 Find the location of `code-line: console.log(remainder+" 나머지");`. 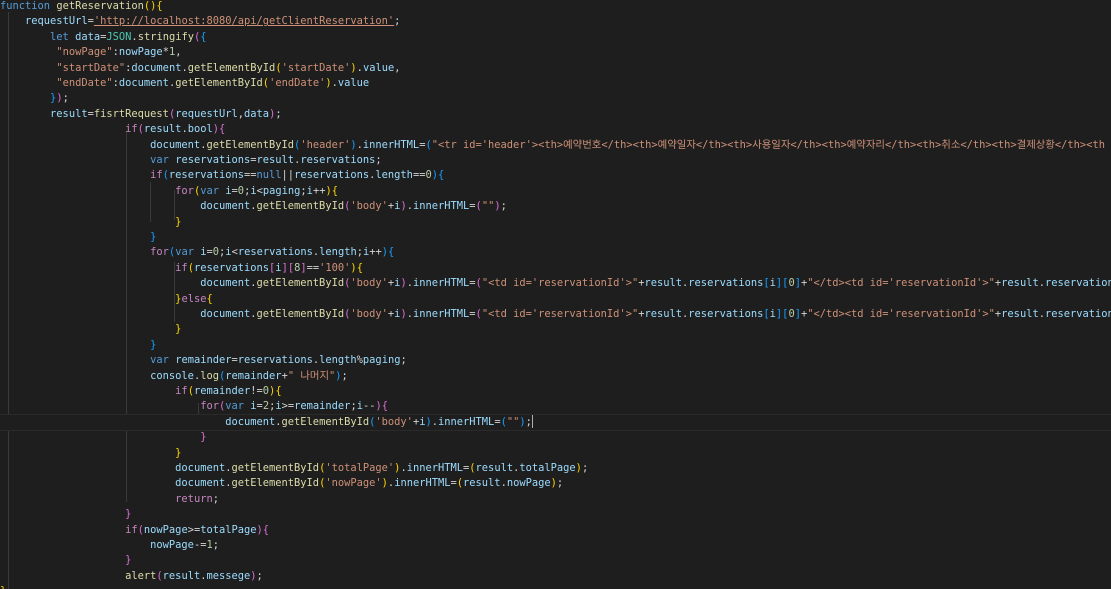

code-line: console.log(remainder+" 나머지"); is located at coordinates (555, 376).